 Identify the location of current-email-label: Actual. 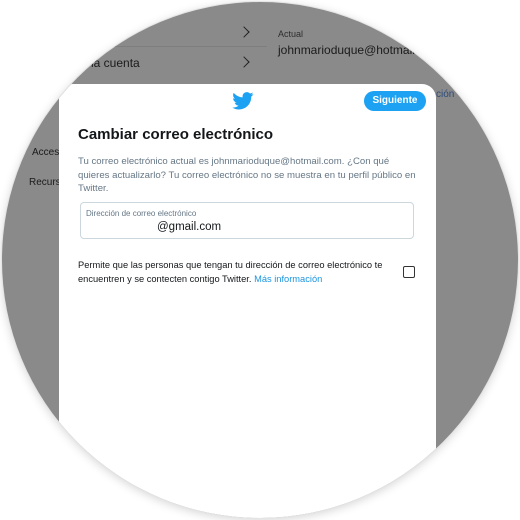
(291, 34).